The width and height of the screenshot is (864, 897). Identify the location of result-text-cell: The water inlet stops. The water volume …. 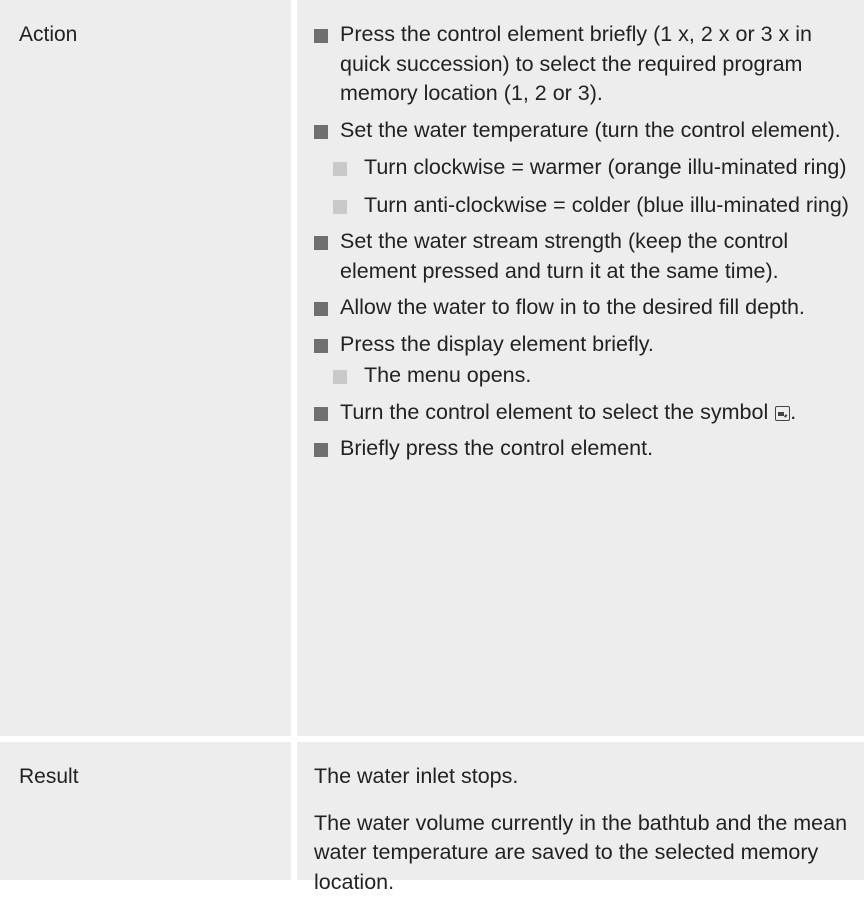
(580, 811).